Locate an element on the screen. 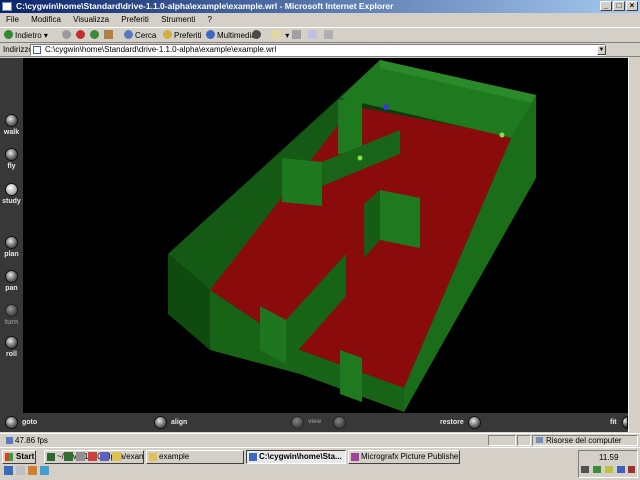 The image size is (640, 480). mail-button: ▾ is located at coordinates (280, 36).